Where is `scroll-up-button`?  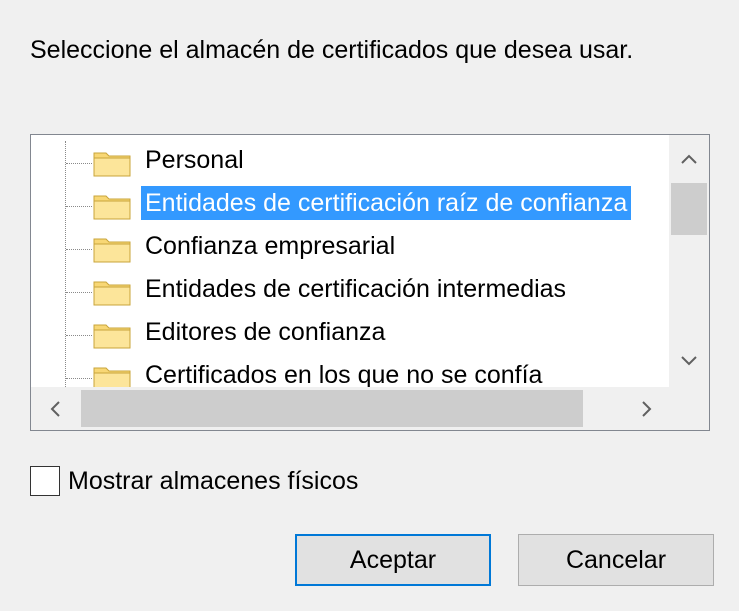 scroll-up-button is located at coordinates (689, 159).